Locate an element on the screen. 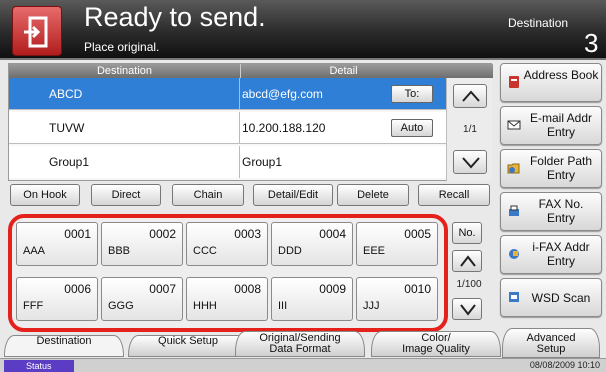 The width and height of the screenshot is (606, 372). chain-button: Chain is located at coordinates (208, 195).